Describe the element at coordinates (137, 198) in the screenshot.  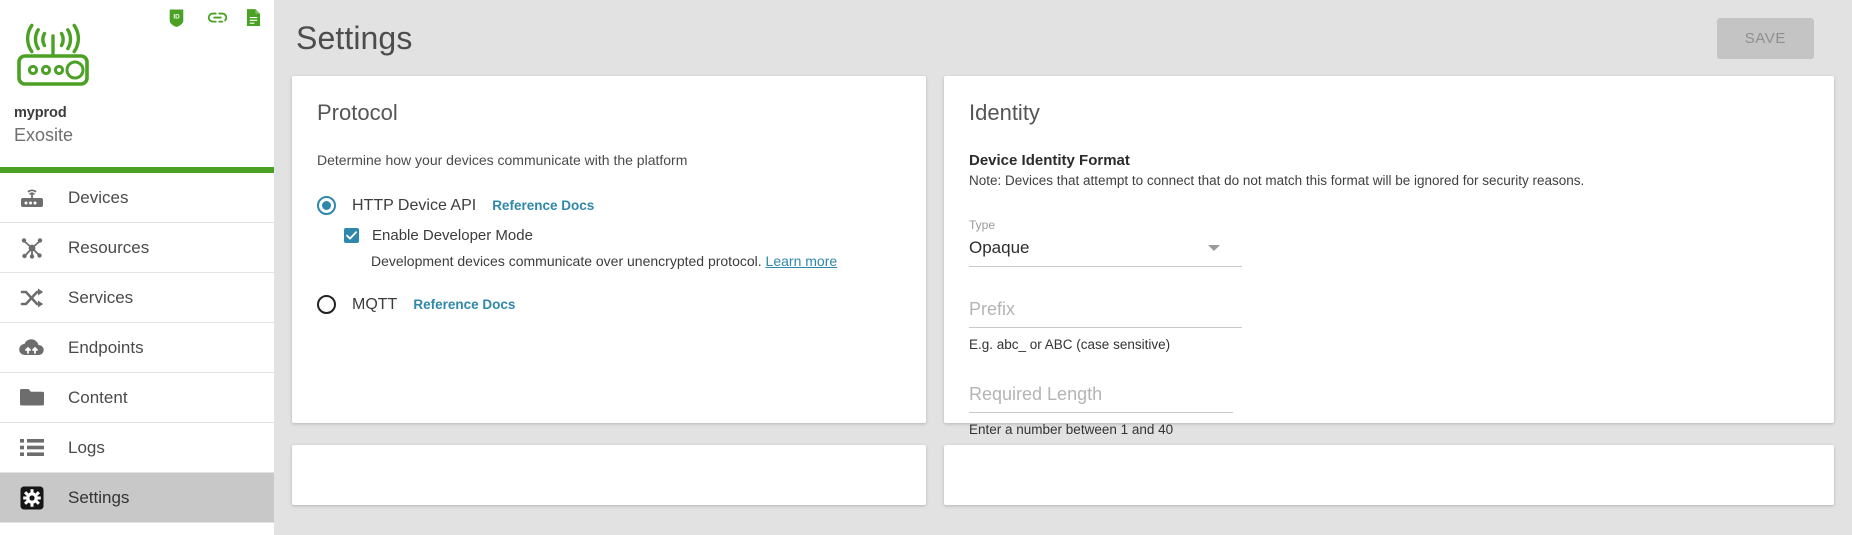
I see `sidebar-item-devices: Devices` at that location.